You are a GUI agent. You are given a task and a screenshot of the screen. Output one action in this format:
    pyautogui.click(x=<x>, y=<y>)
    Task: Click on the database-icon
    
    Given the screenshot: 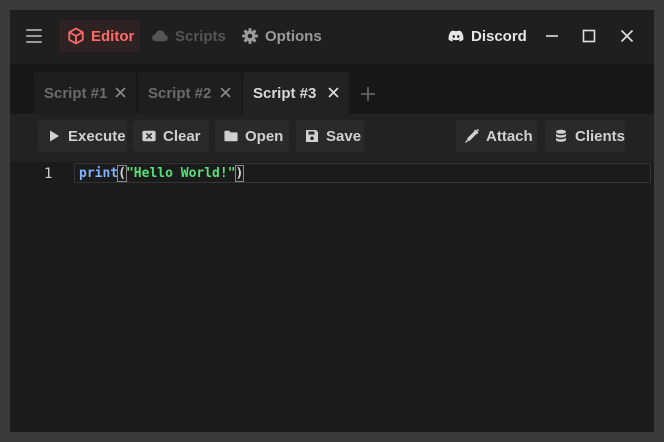 What is the action you would take?
    pyautogui.click(x=561, y=135)
    